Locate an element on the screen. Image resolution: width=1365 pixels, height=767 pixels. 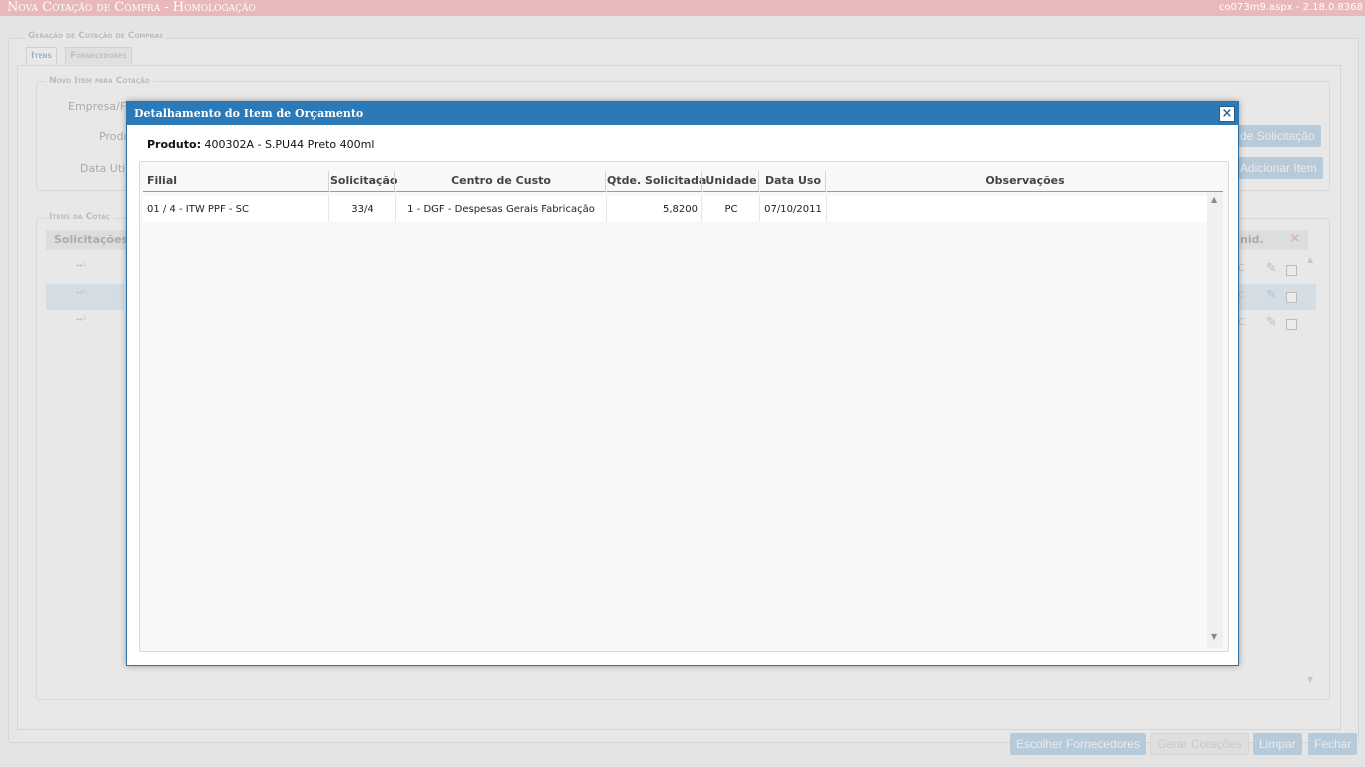
version-label: co073m9.aspx - 2.18.0.8368 is located at coordinates (1291, 7).